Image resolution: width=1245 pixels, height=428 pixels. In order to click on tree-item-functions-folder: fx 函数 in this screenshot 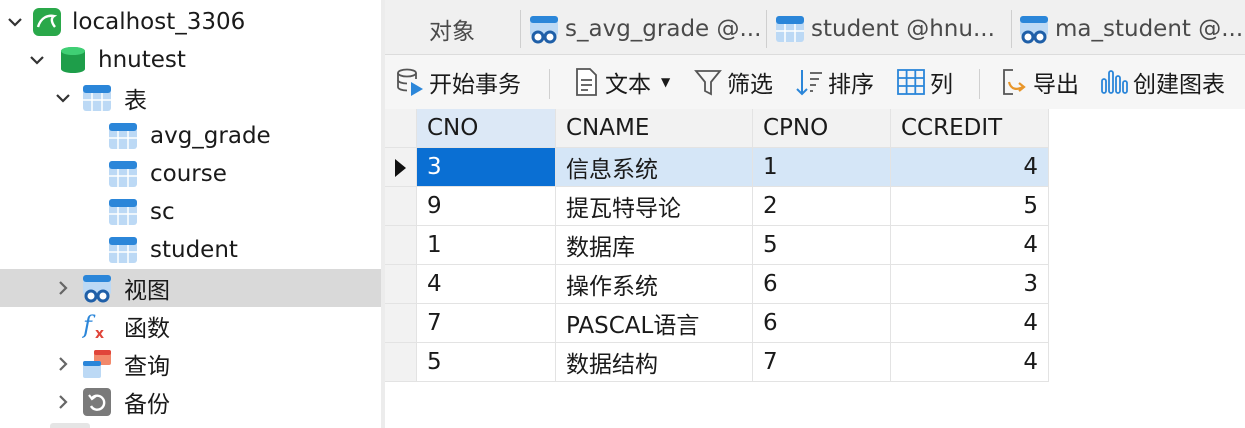, I will do `click(190, 326)`.